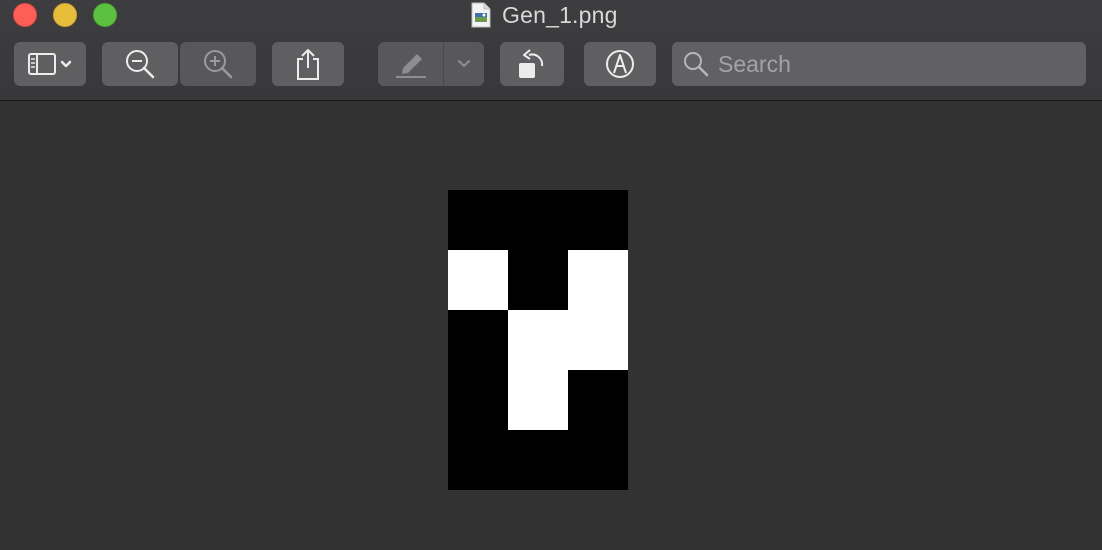 The image size is (1102, 550). I want to click on highlight-button, so click(431, 64).